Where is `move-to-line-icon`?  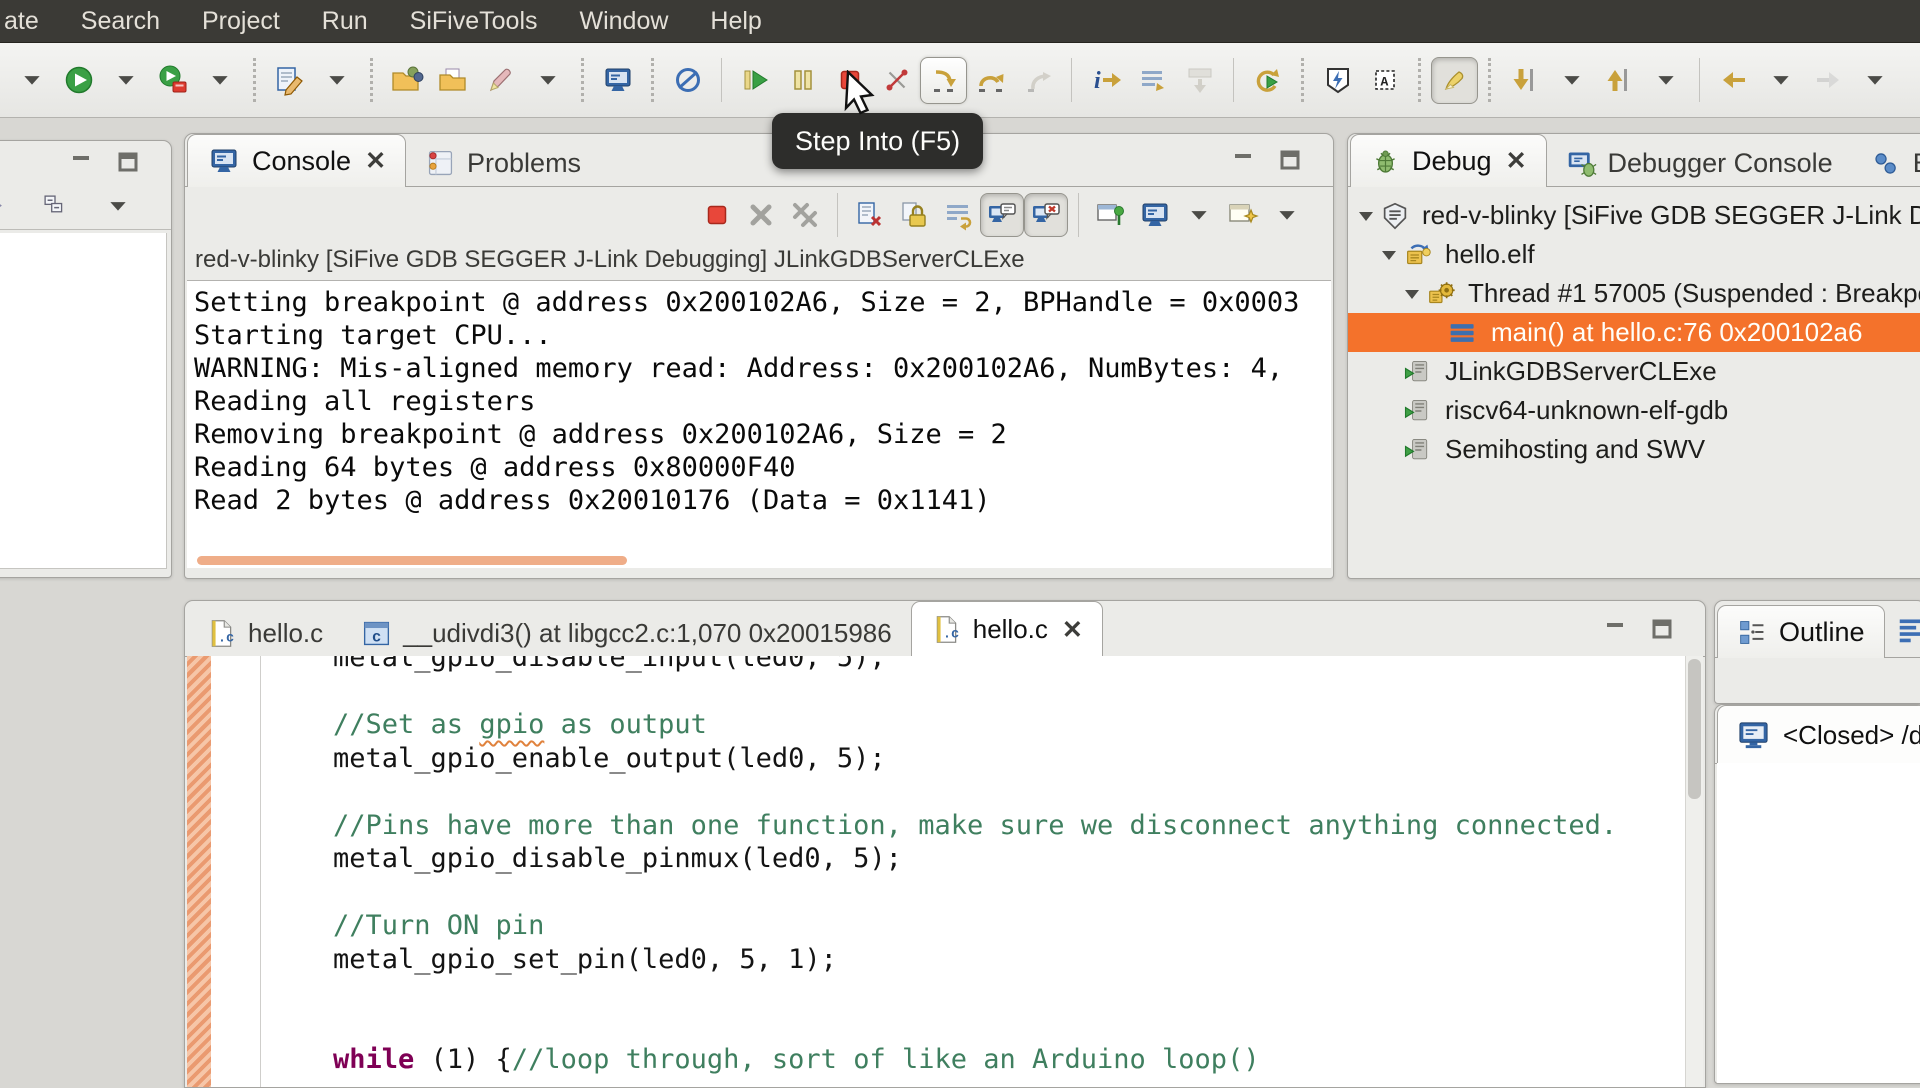 move-to-line-icon is located at coordinates (1152, 80).